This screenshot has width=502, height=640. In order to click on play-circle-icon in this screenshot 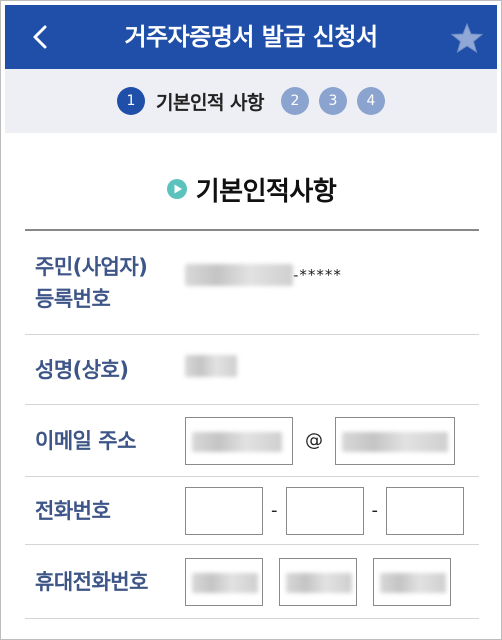, I will do `click(176, 189)`.